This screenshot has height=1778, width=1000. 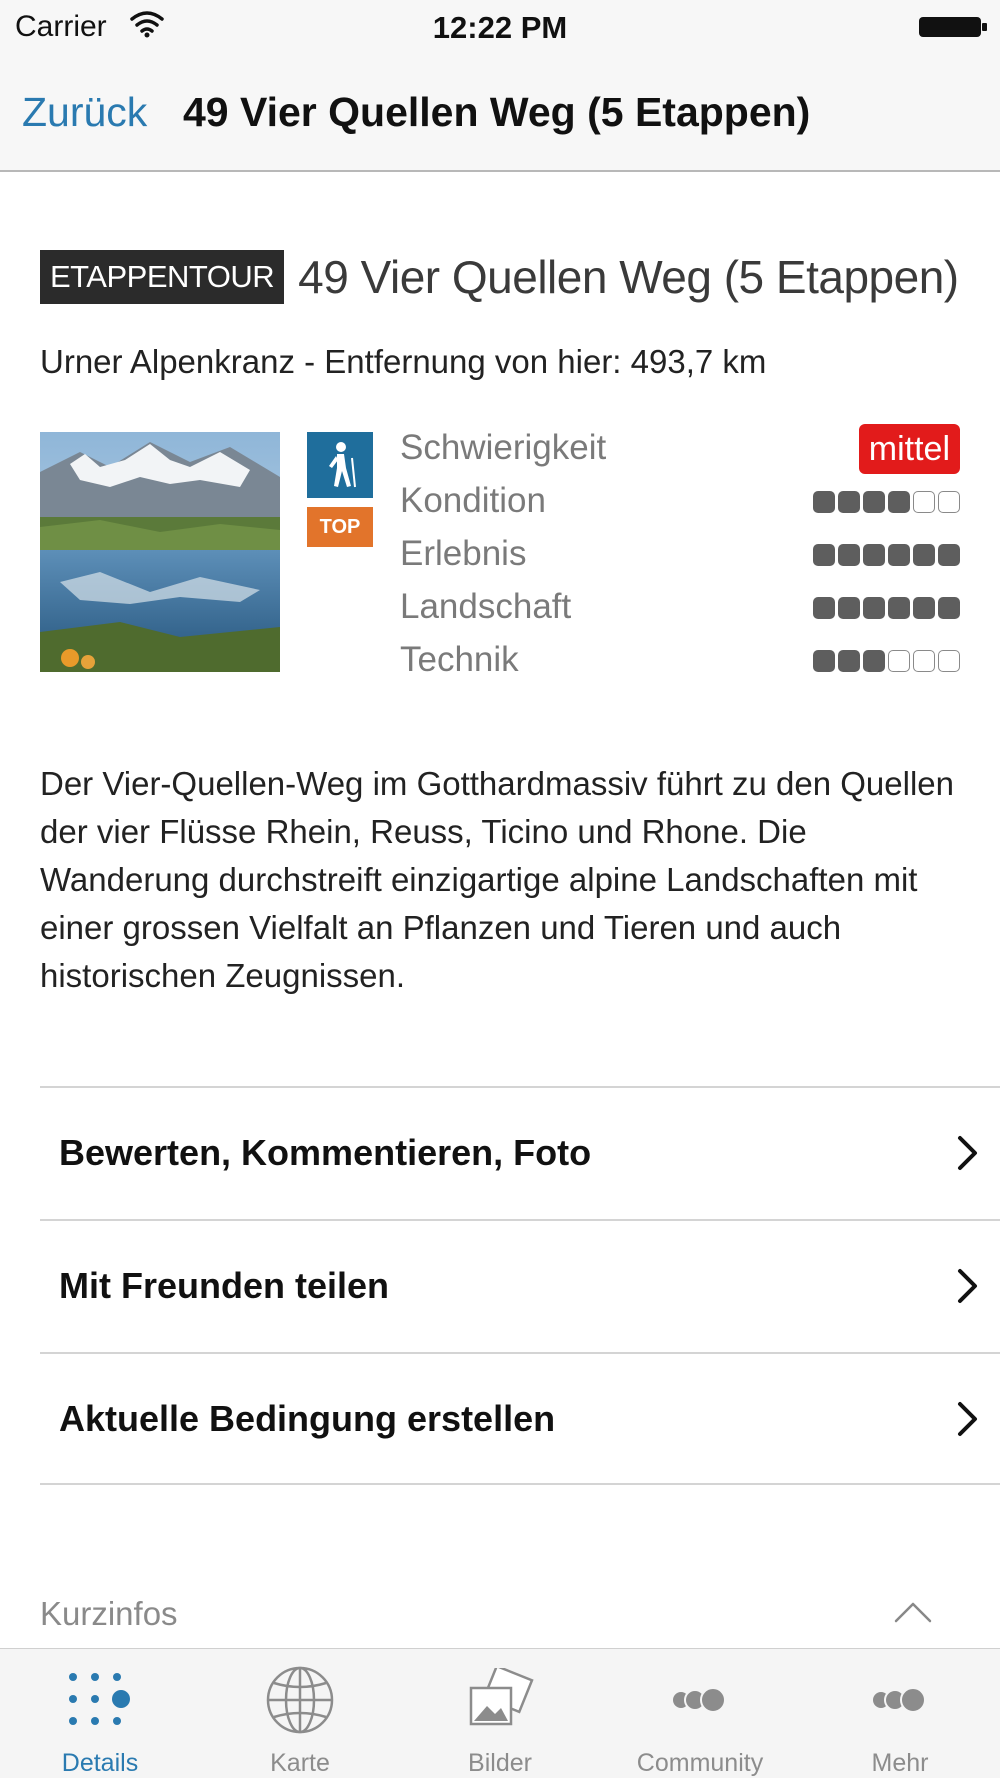 What do you see at coordinates (628, 277) in the screenshot?
I see `tour-title: 49 Vier Quellen Weg (5 Etappen)` at bounding box center [628, 277].